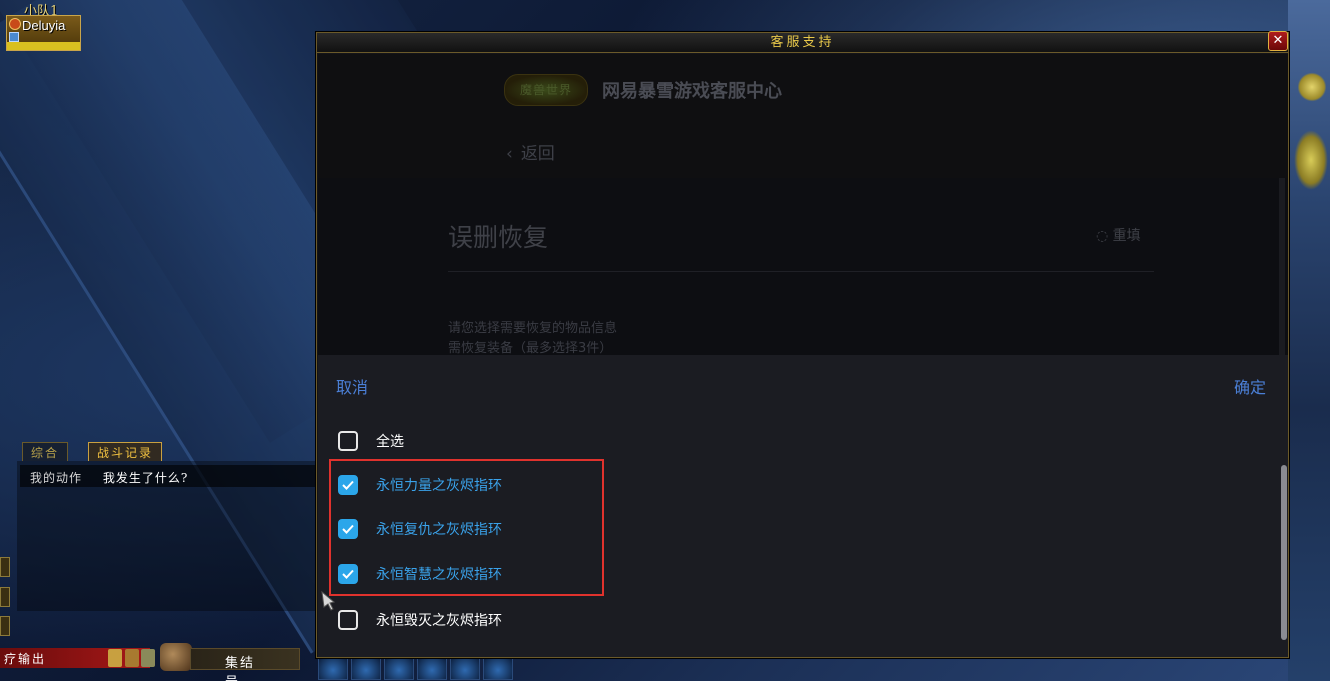 The height and width of the screenshot is (681, 1330). What do you see at coordinates (530, 348) in the screenshot?
I see `equipment-limit-text: 需恢复装备（最多选择3件）` at bounding box center [530, 348].